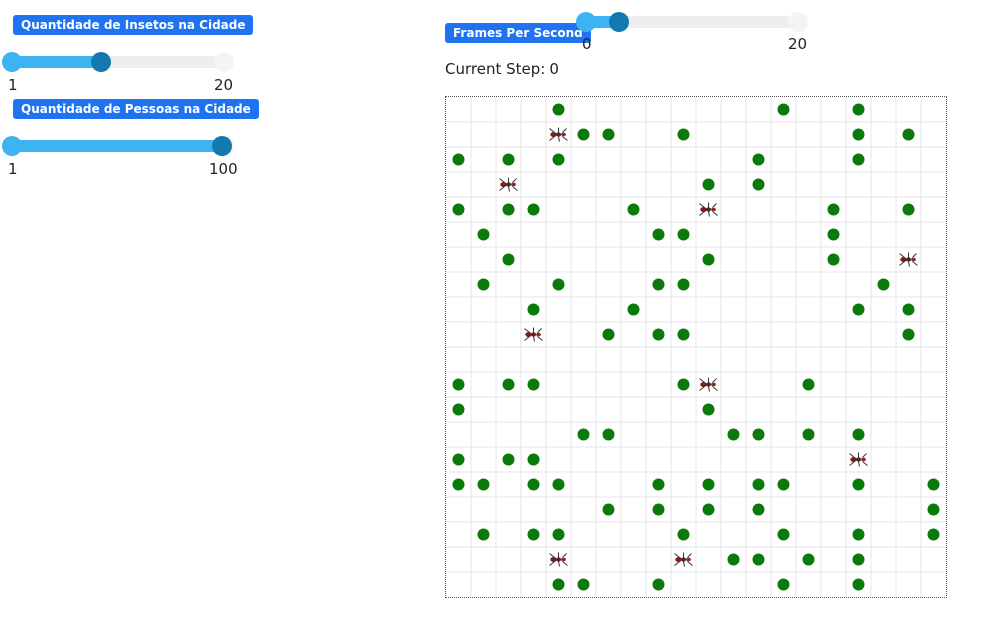 This screenshot has height=625, width=989. Describe the element at coordinates (495, 69) in the screenshot. I see `current-step-label: Current Step:` at that location.